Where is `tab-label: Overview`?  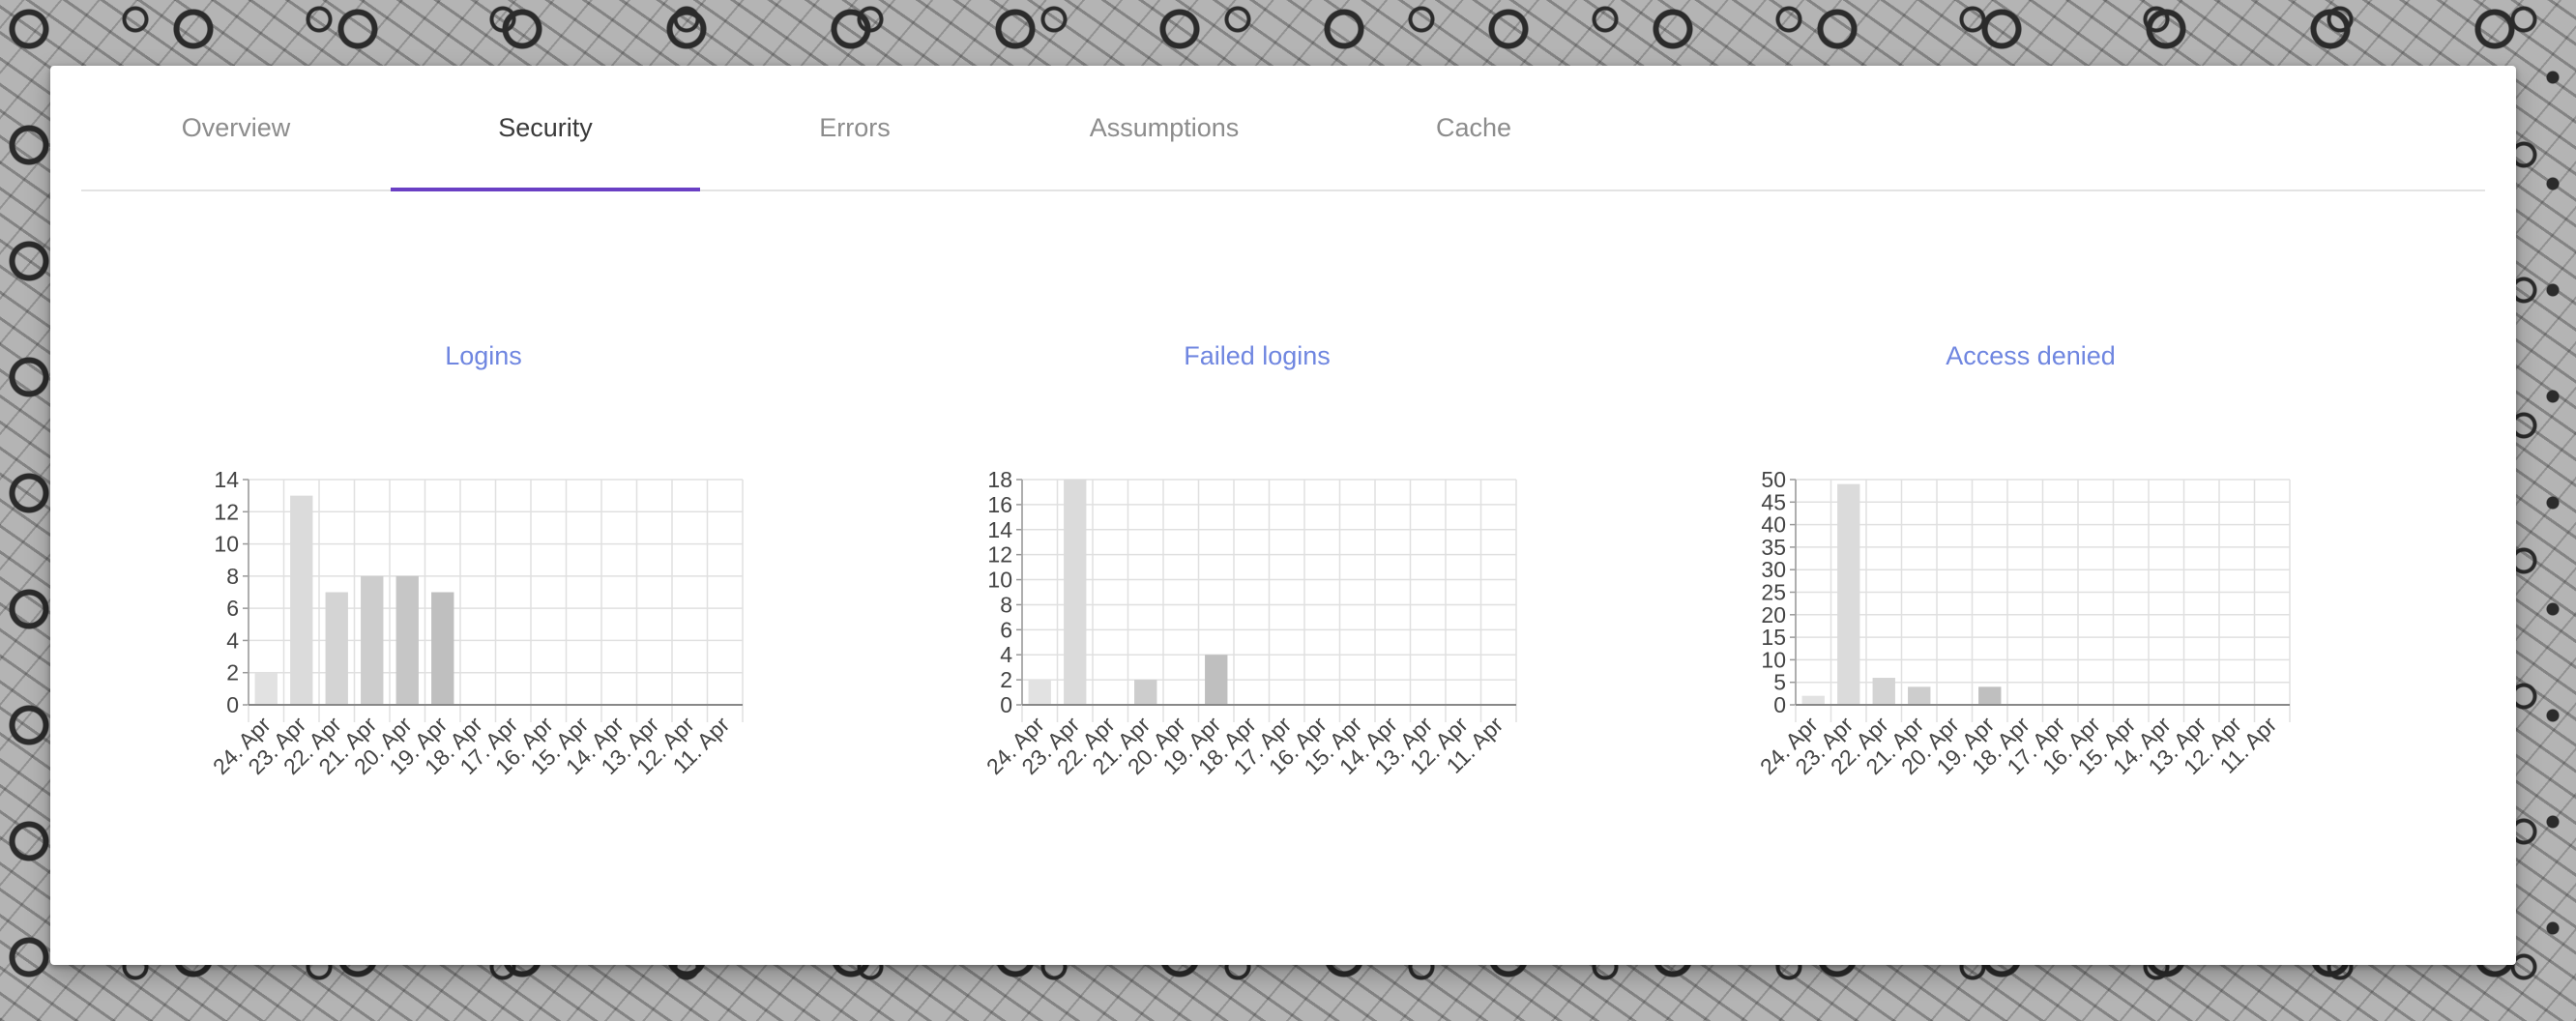 tab-label: Overview is located at coordinates (236, 127).